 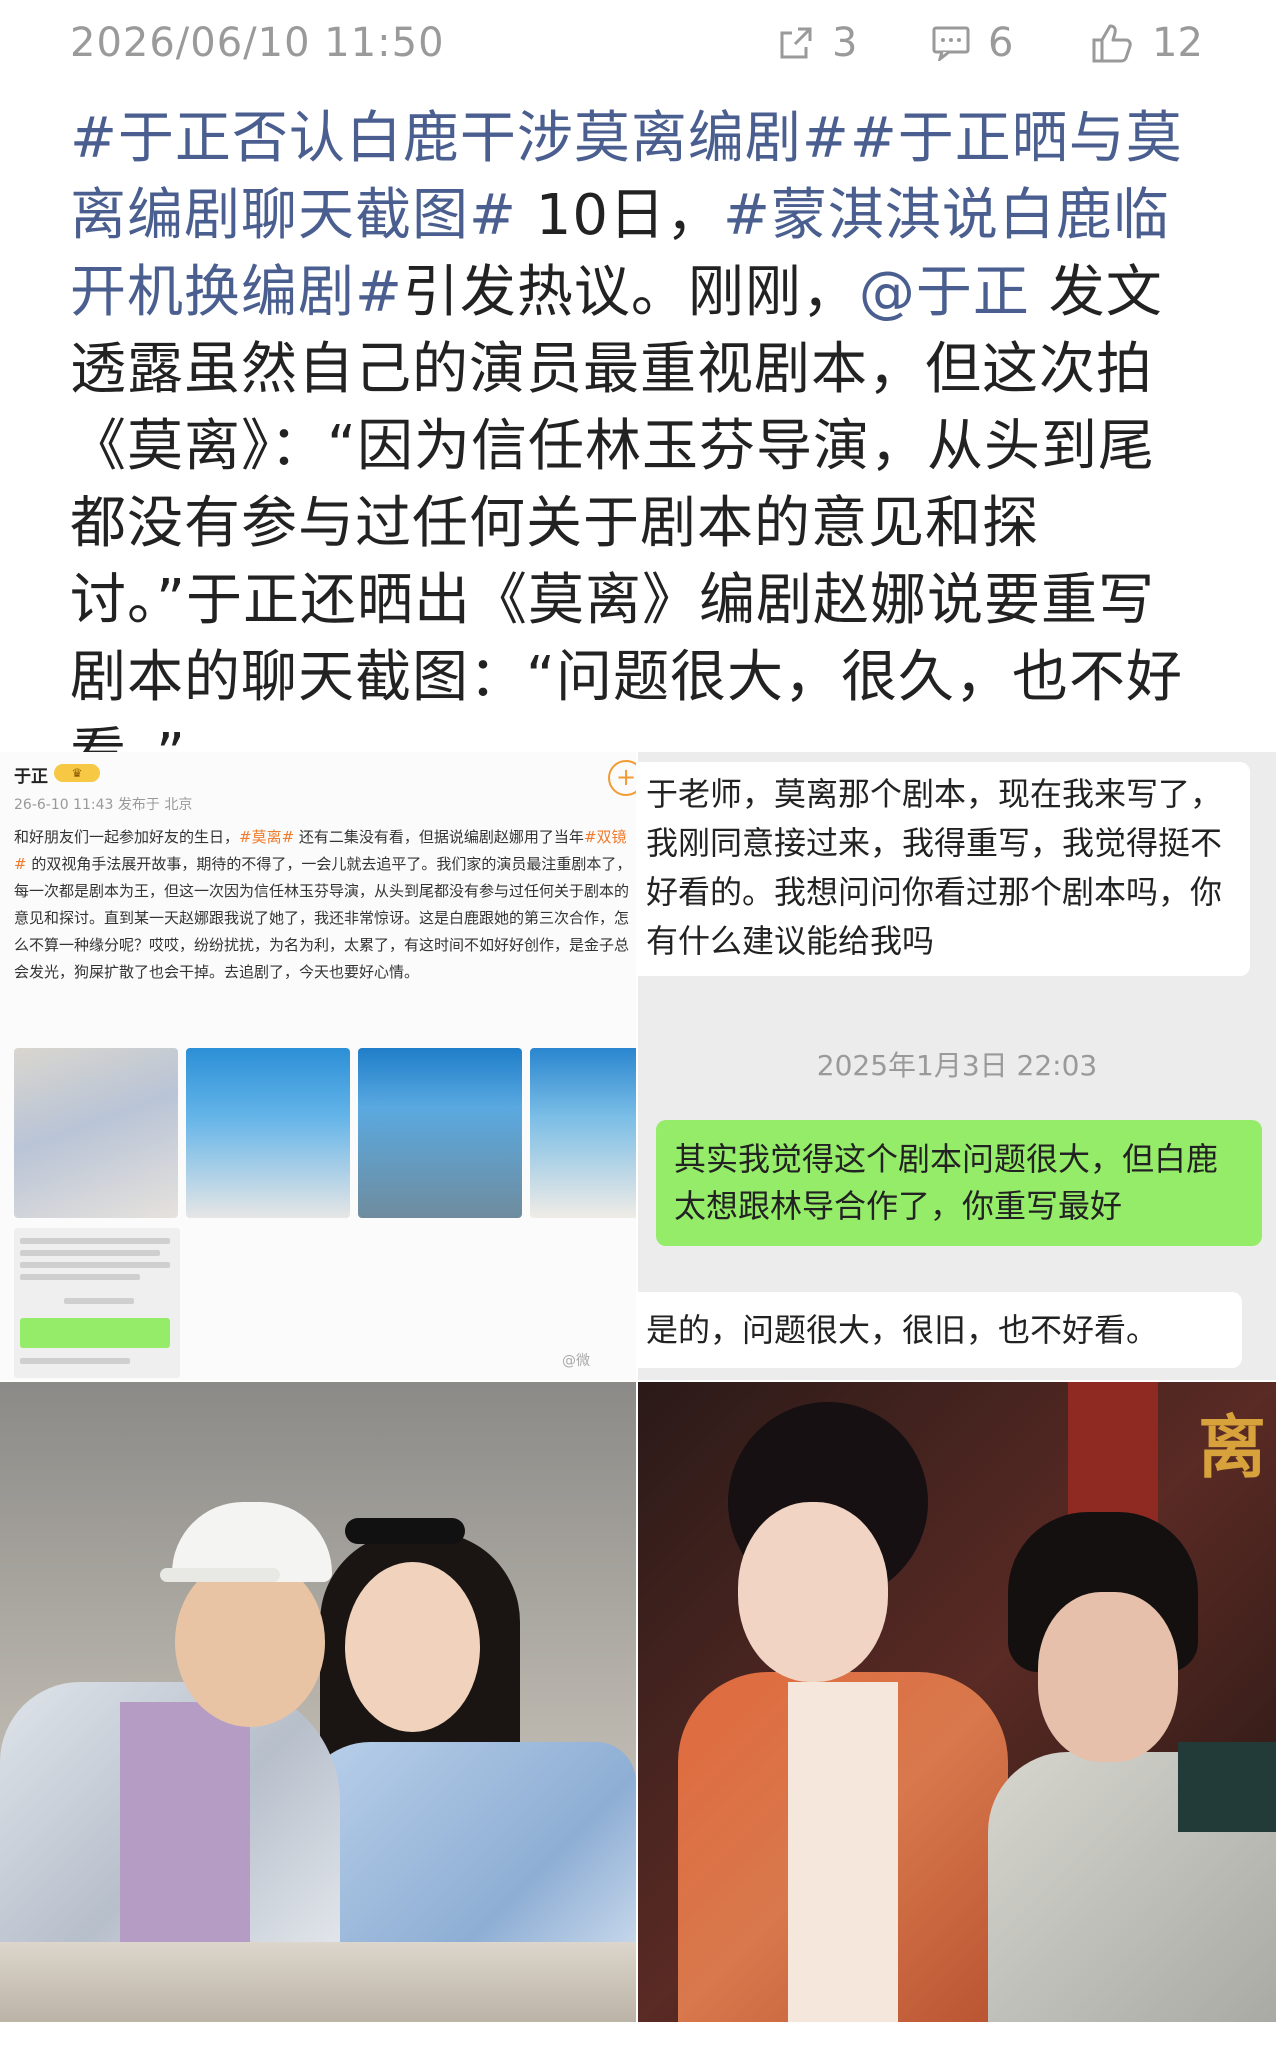 What do you see at coordinates (944, 292) in the screenshot?
I see `mention-link: @于正` at bounding box center [944, 292].